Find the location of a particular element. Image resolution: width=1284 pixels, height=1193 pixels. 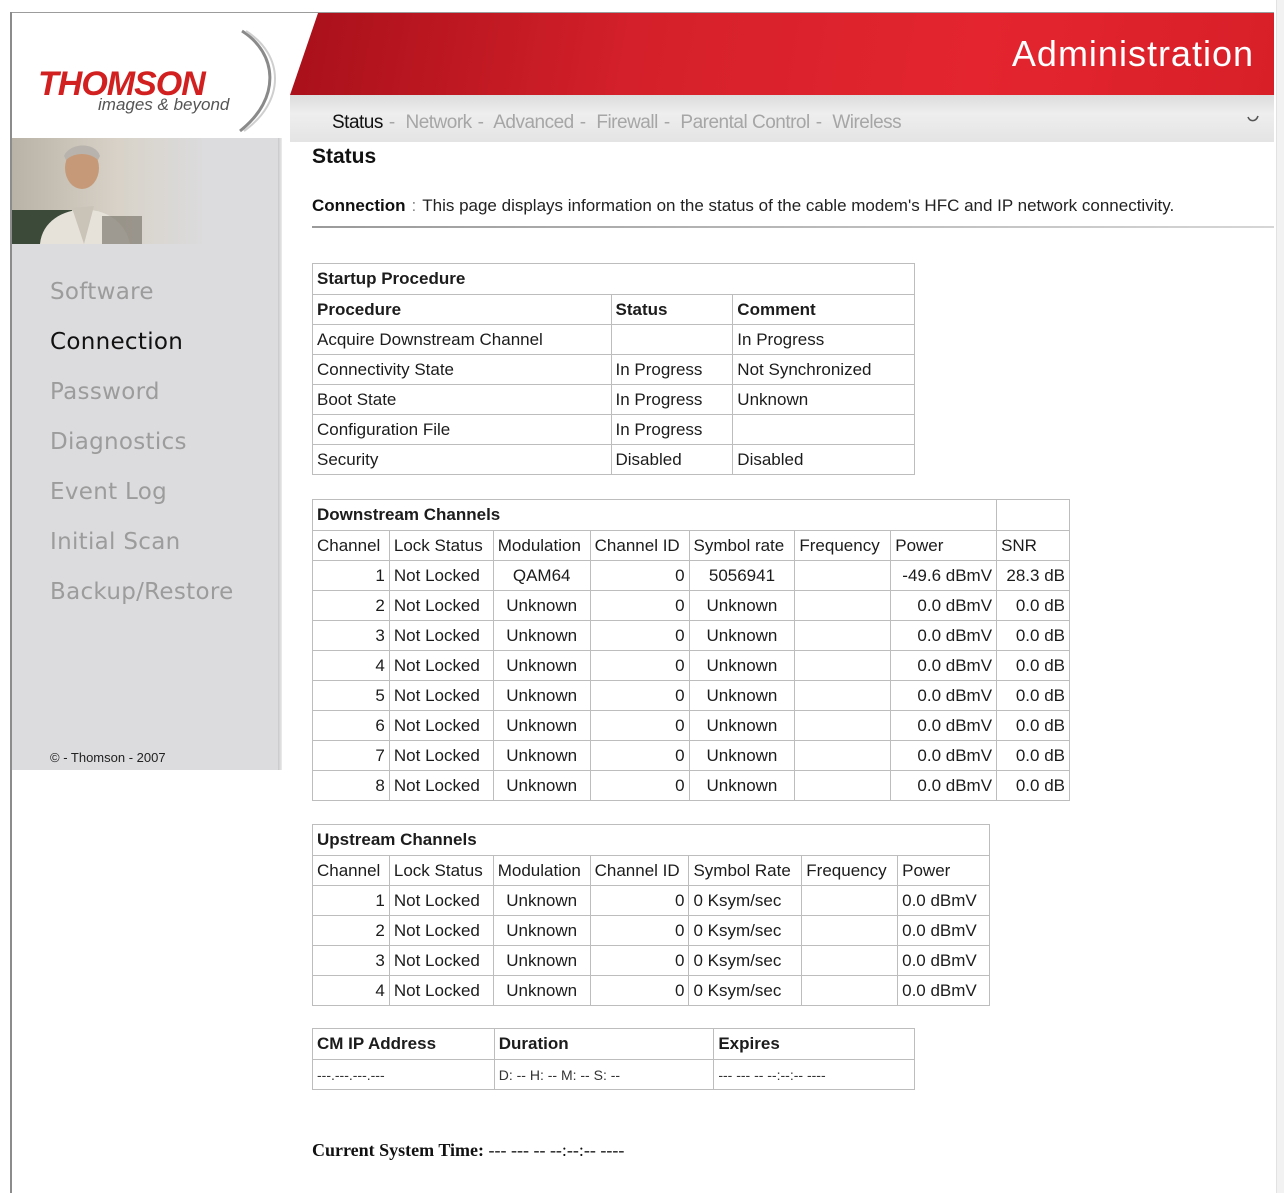

sidebar-photo is located at coordinates (145, 191).